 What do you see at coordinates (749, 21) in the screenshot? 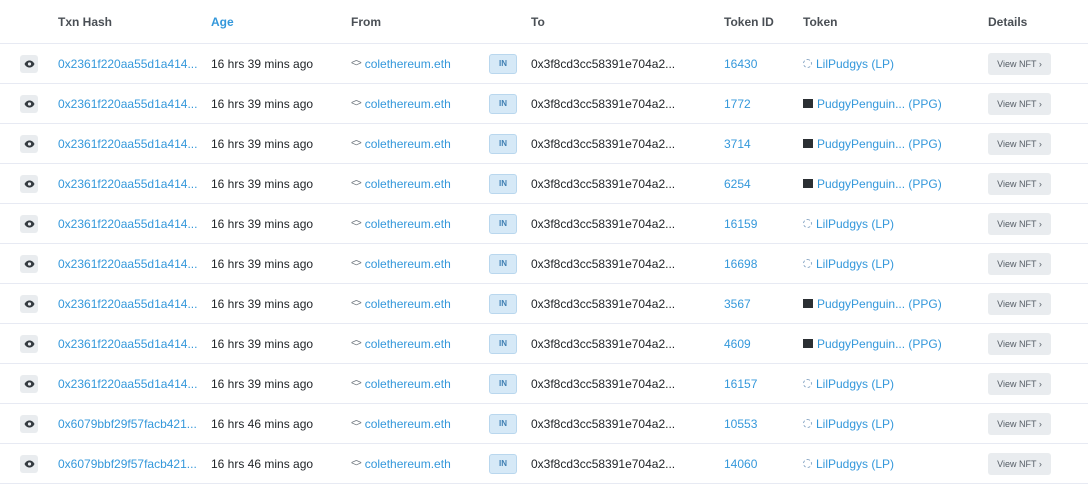
I see `header-token-id: Token ID` at bounding box center [749, 21].